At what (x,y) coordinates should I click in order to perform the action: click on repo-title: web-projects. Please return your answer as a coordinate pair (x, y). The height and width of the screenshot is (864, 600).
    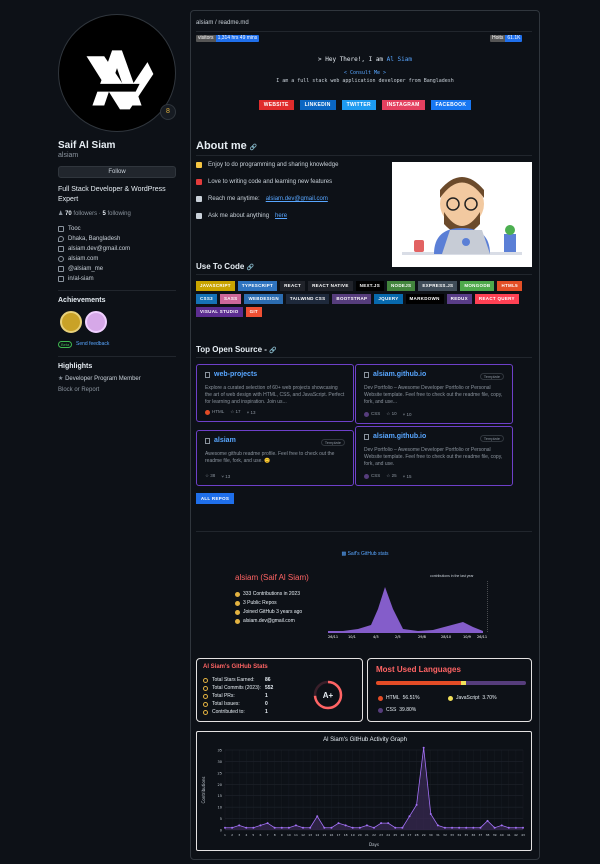
    Looking at the image, I should click on (231, 374).